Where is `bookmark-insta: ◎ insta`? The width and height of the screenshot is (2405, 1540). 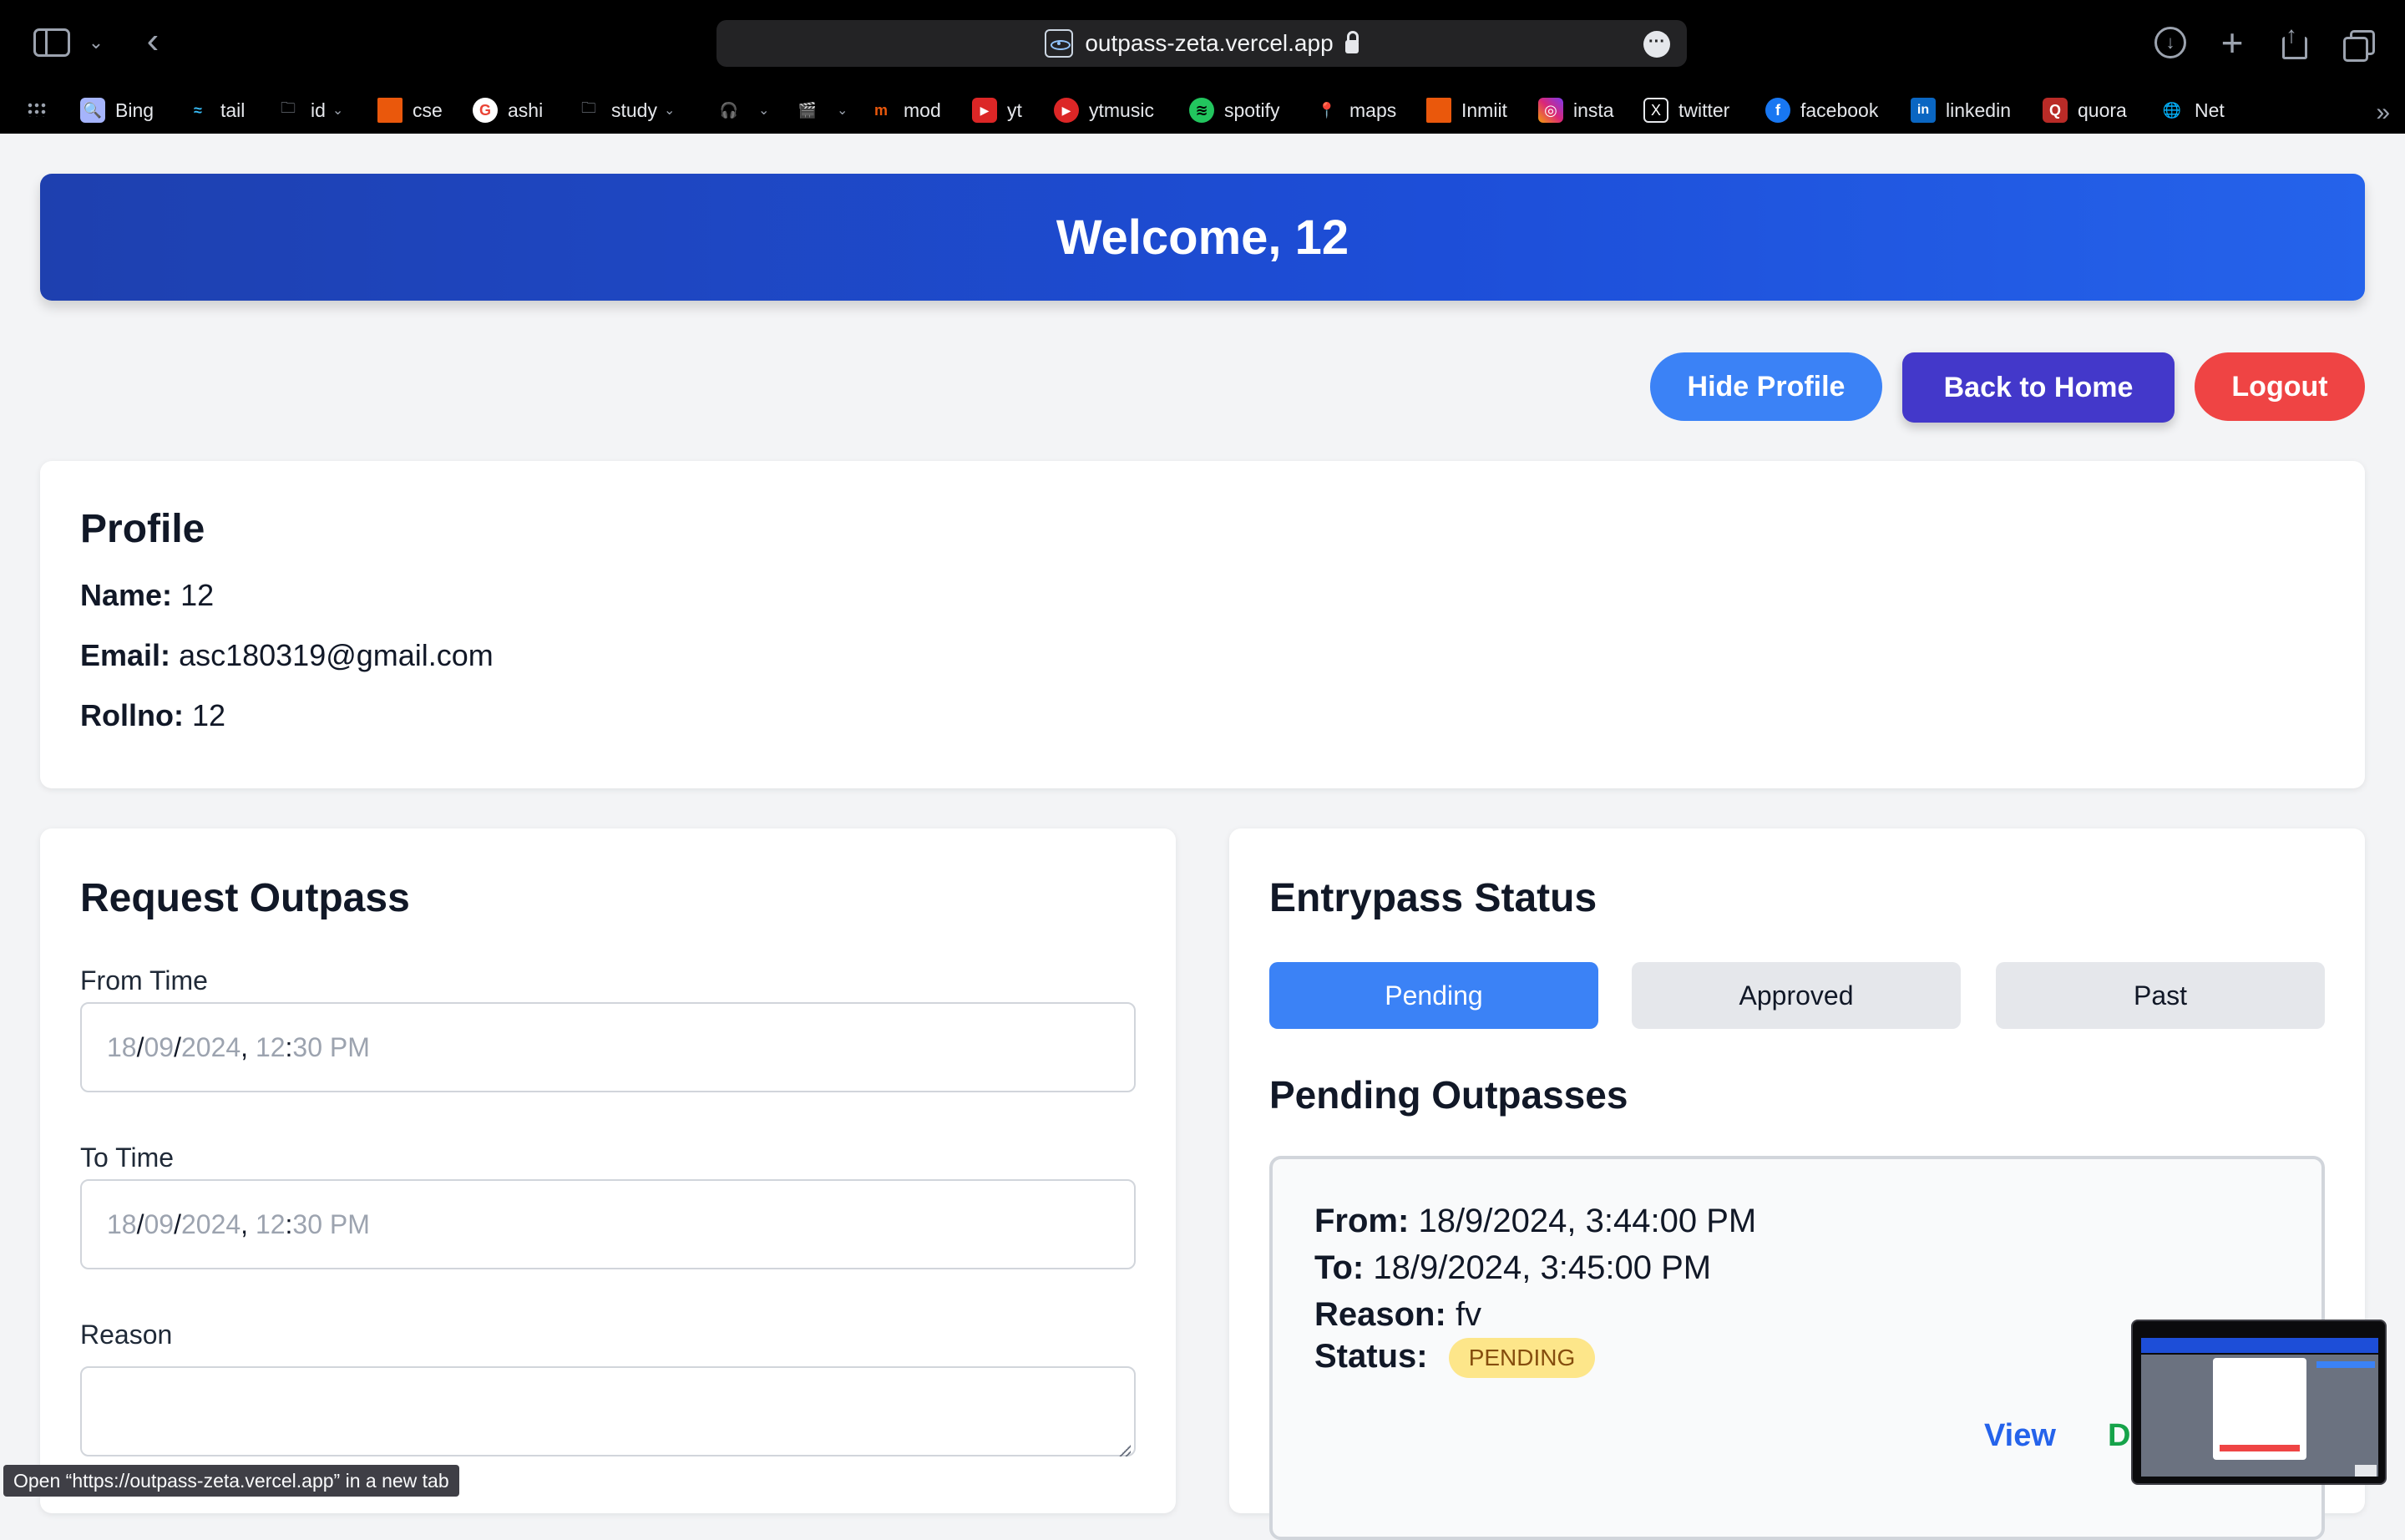 bookmark-insta: ◎ insta is located at coordinates (1576, 110).